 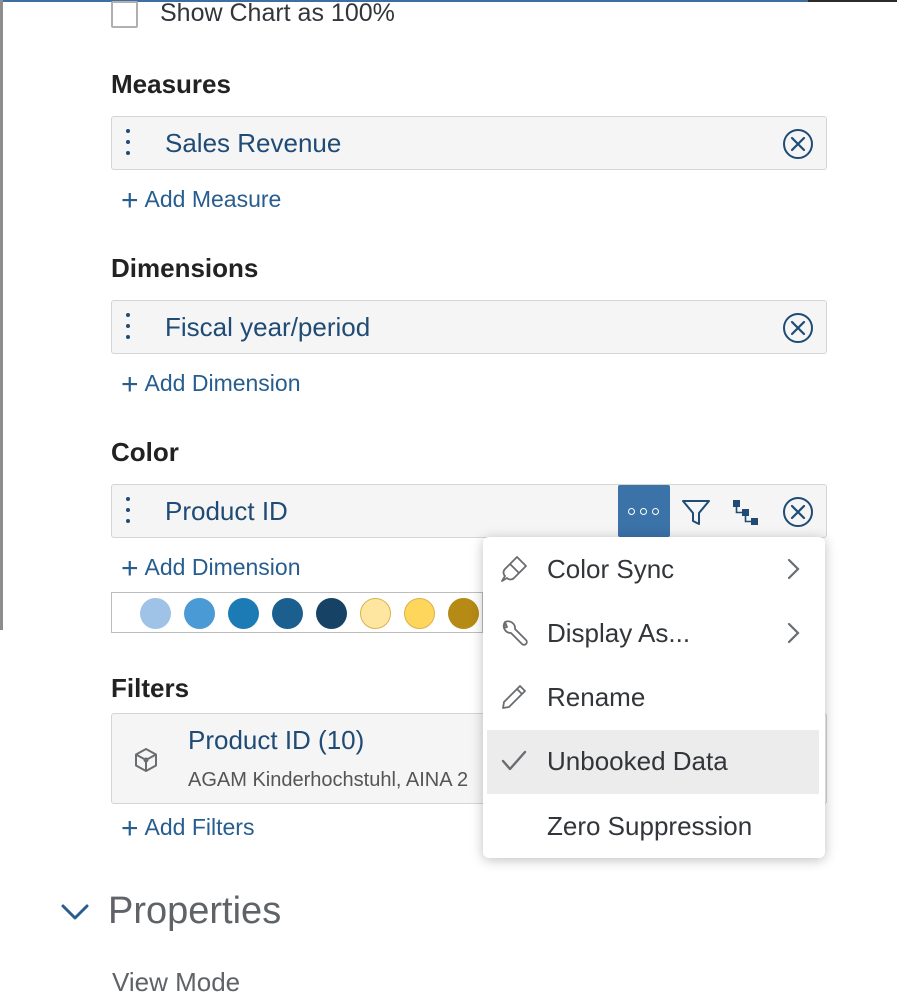 I want to click on add-filters-link: + Add Filters, so click(x=188, y=828).